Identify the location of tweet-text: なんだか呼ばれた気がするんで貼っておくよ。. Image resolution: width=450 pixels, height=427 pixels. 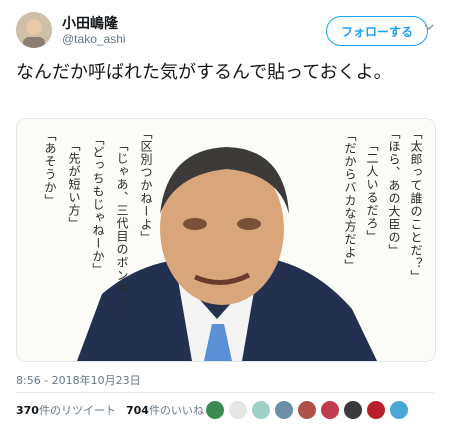
(204, 72).